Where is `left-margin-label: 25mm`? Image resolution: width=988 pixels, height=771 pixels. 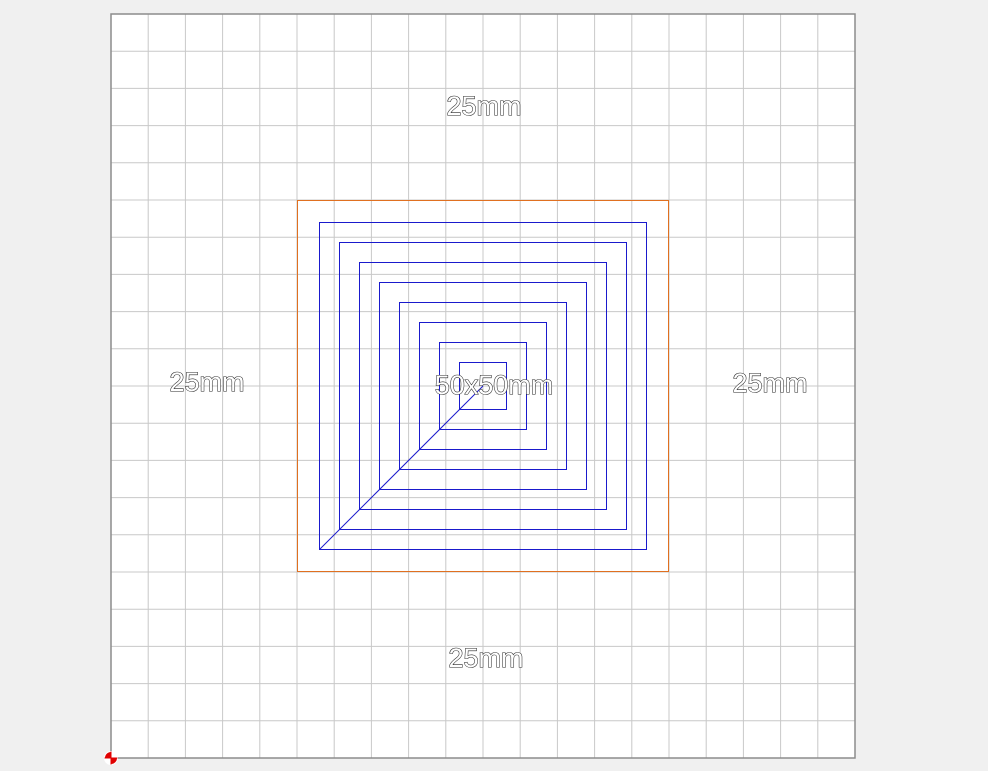
left-margin-label: 25mm is located at coordinates (206, 382).